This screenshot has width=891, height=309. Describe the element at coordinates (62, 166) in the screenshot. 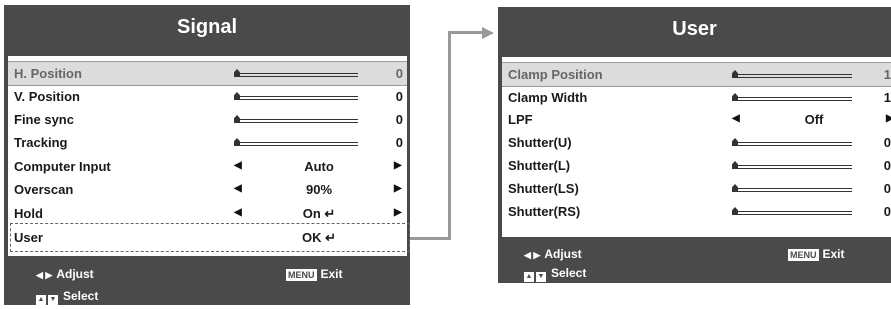

I see `menu-row-label: Computer Input` at that location.